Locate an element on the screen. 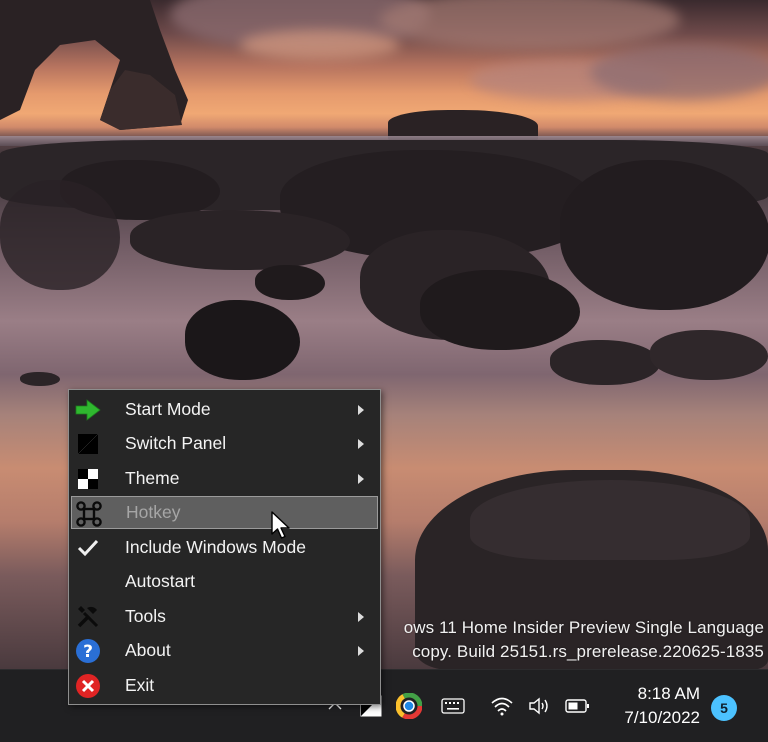 The height and width of the screenshot is (742, 768). battery-icon is located at coordinates (578, 706).